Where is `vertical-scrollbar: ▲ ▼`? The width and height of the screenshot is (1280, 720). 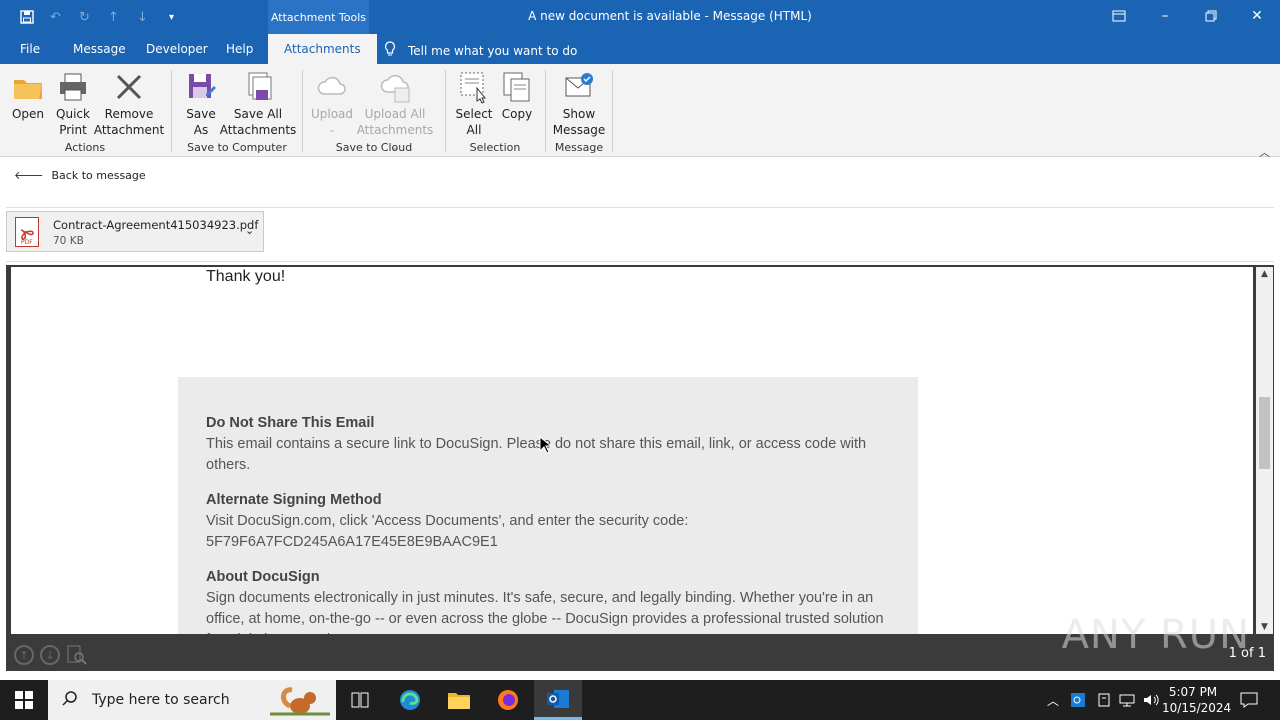
vertical-scrollbar: ▲ ▼ is located at coordinates (1264, 450).